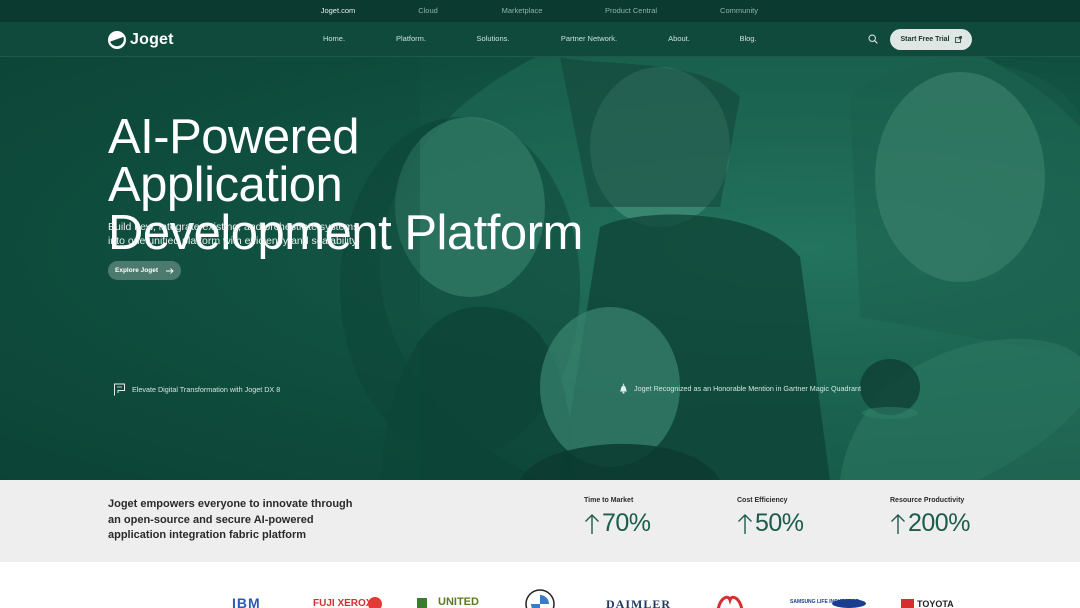  Describe the element at coordinates (958, 39) in the screenshot. I see `external-link-icon` at that location.